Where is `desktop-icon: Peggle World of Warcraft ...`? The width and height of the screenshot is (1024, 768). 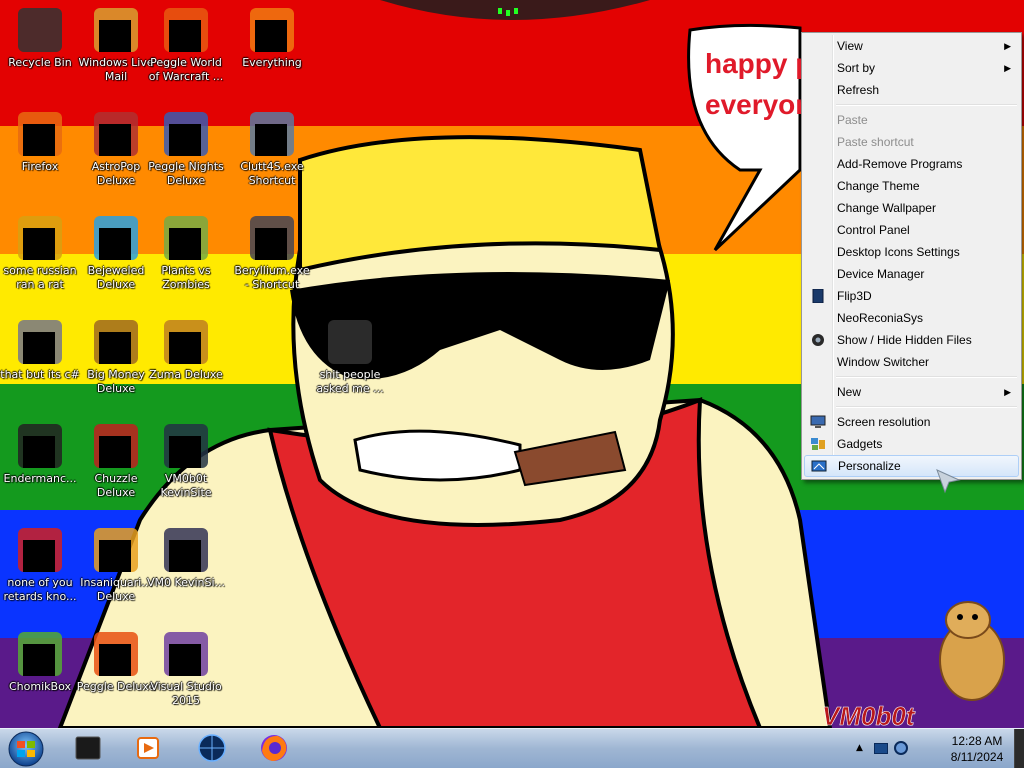
desktop-icon: Peggle World of Warcraft ... is located at coordinates (186, 45).